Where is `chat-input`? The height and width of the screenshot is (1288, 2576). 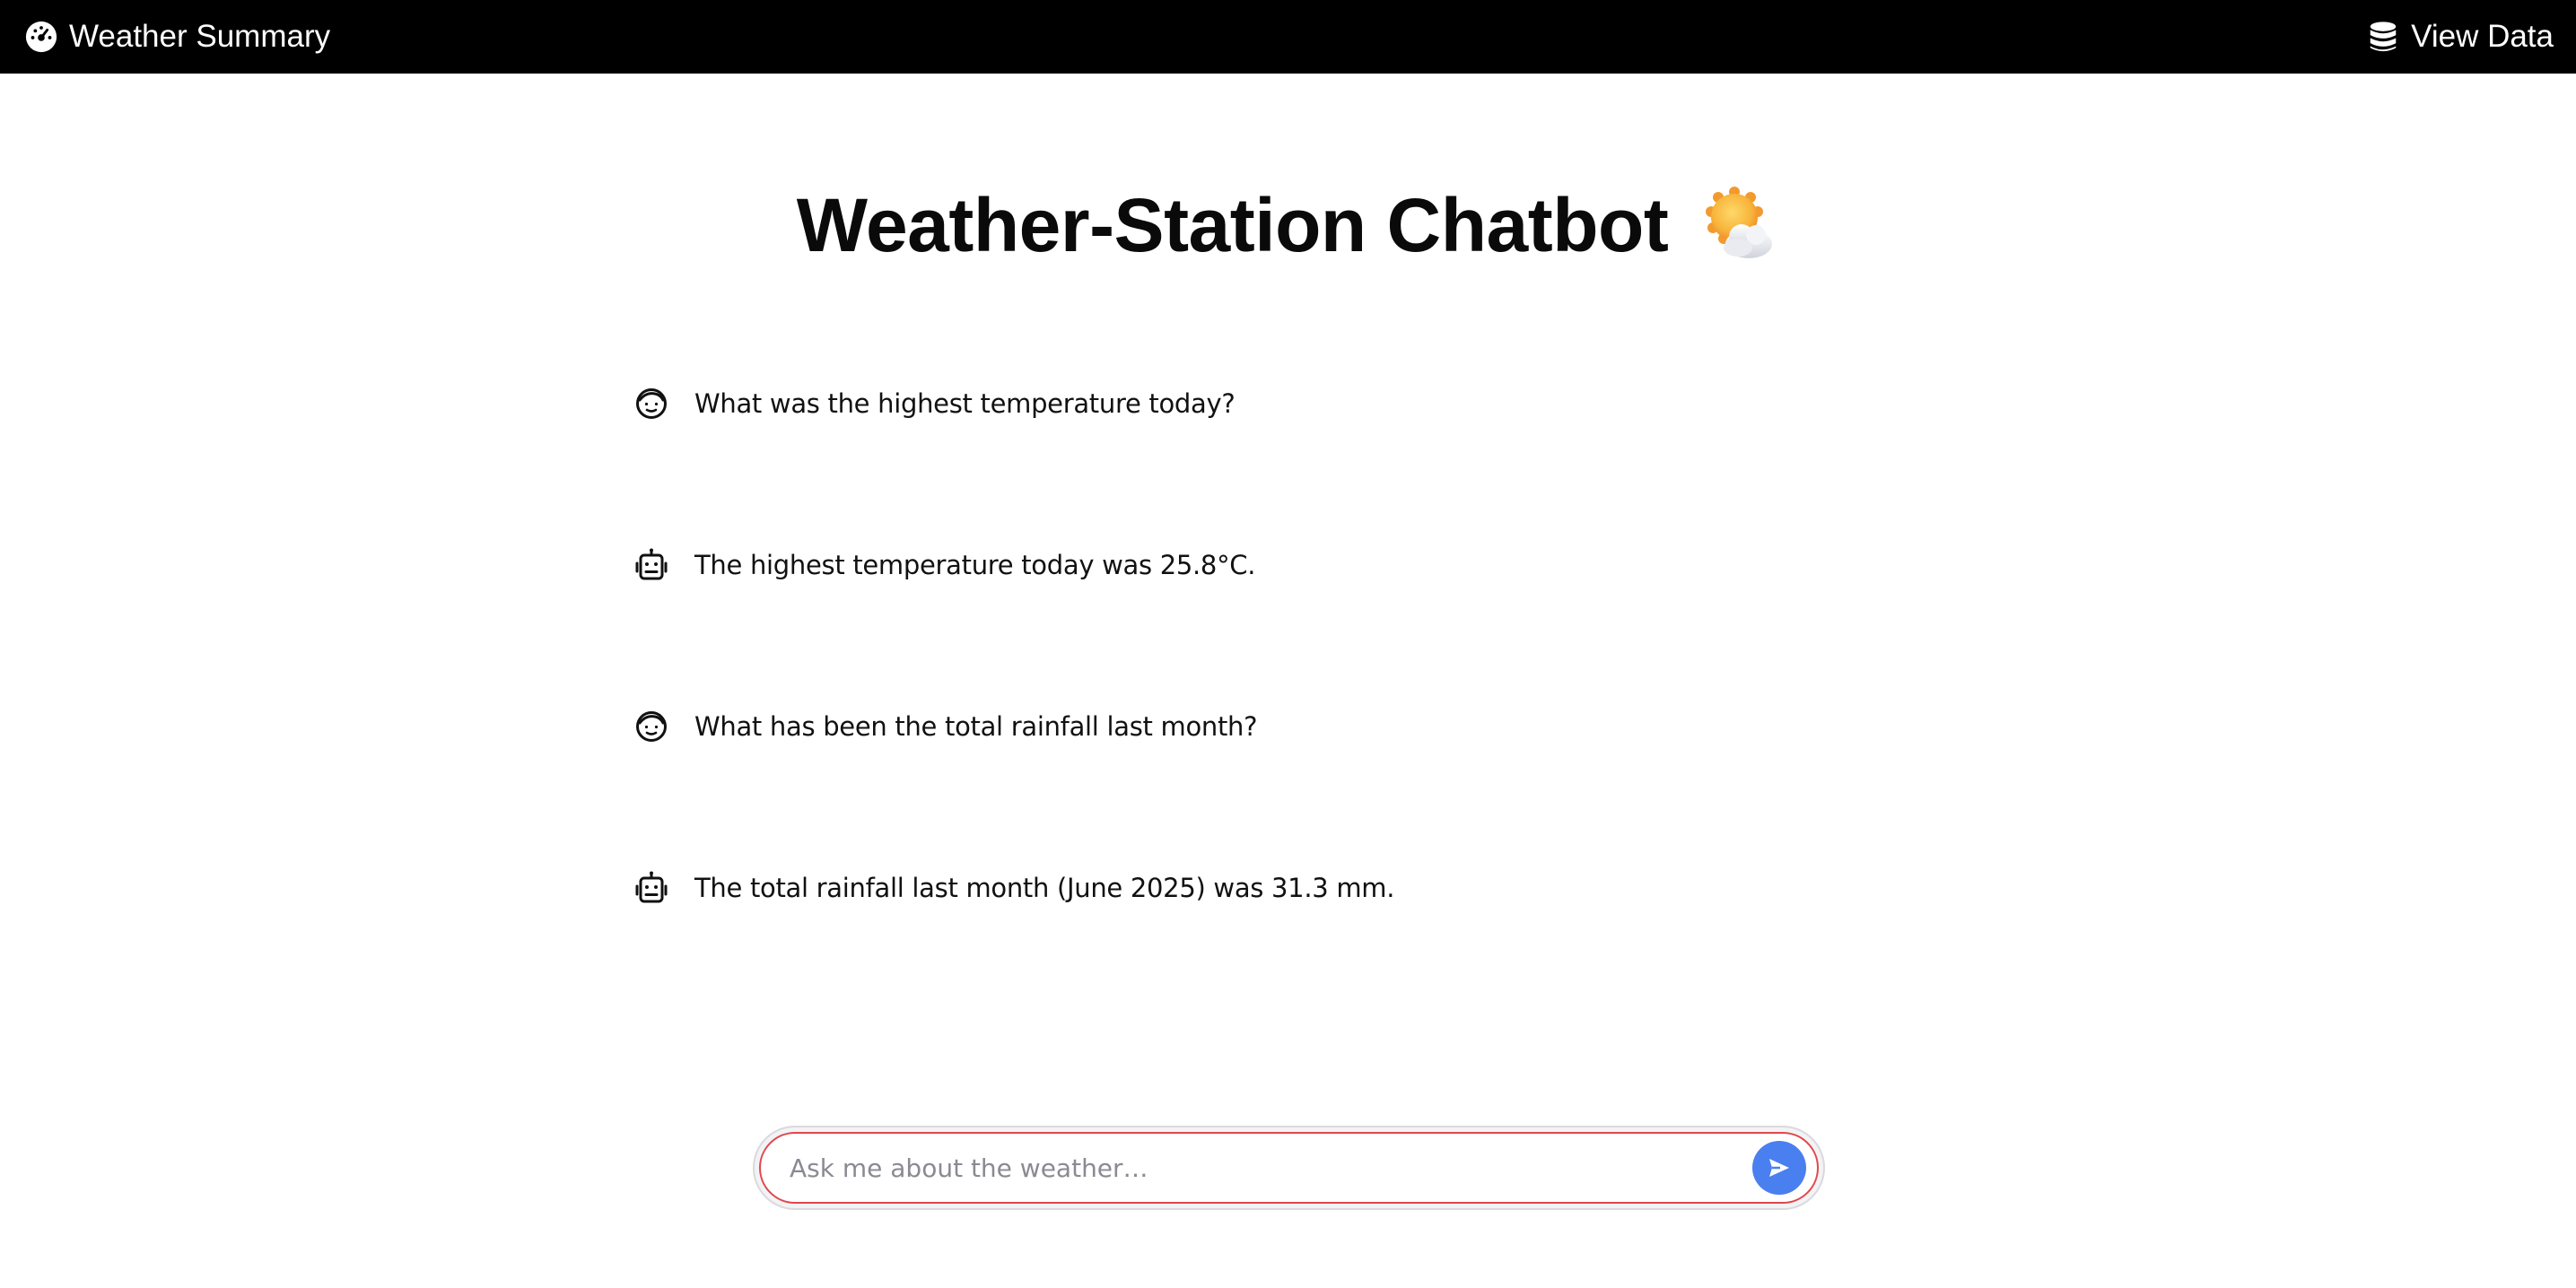
chat-input is located at coordinates (1254, 1168).